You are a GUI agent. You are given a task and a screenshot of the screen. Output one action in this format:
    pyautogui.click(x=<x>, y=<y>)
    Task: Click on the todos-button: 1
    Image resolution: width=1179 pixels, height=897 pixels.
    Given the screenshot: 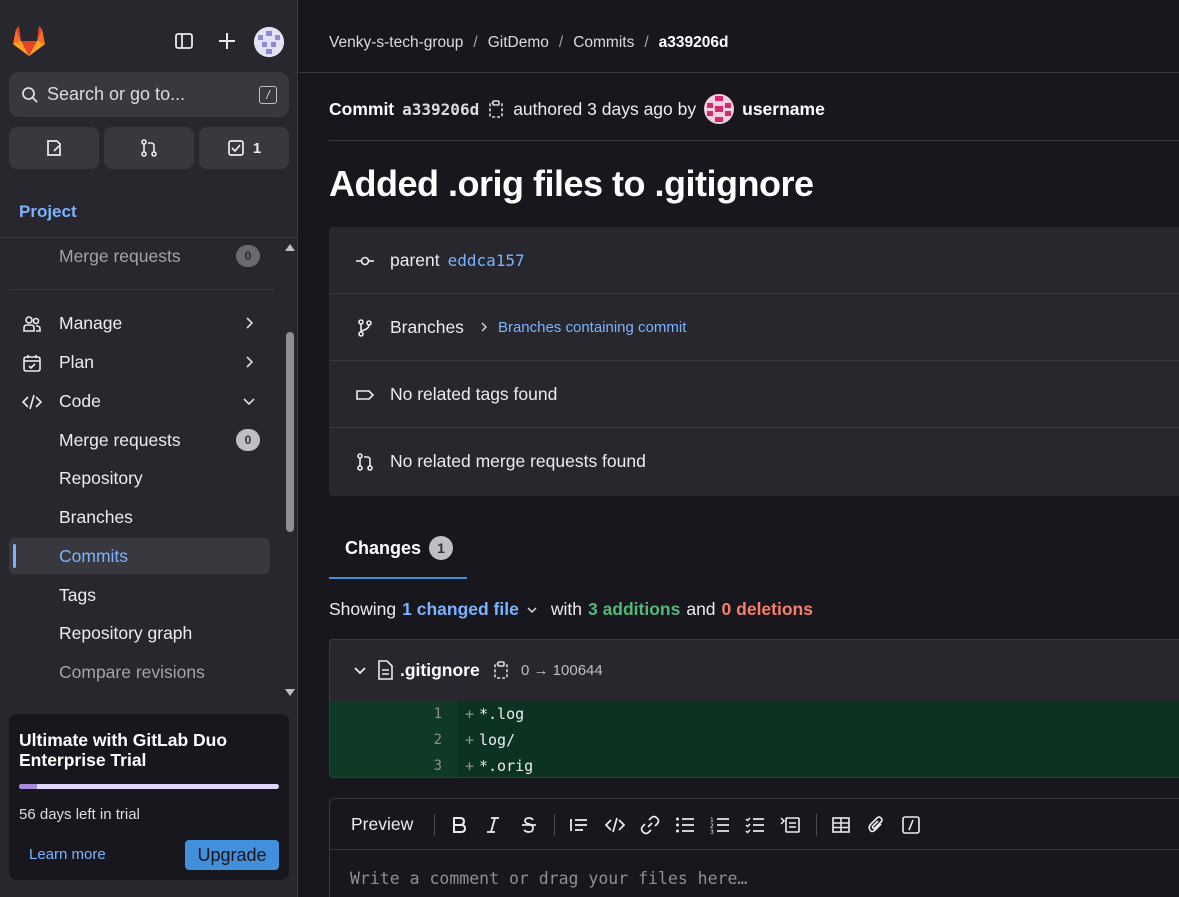 What is the action you would take?
    pyautogui.click(x=244, y=148)
    